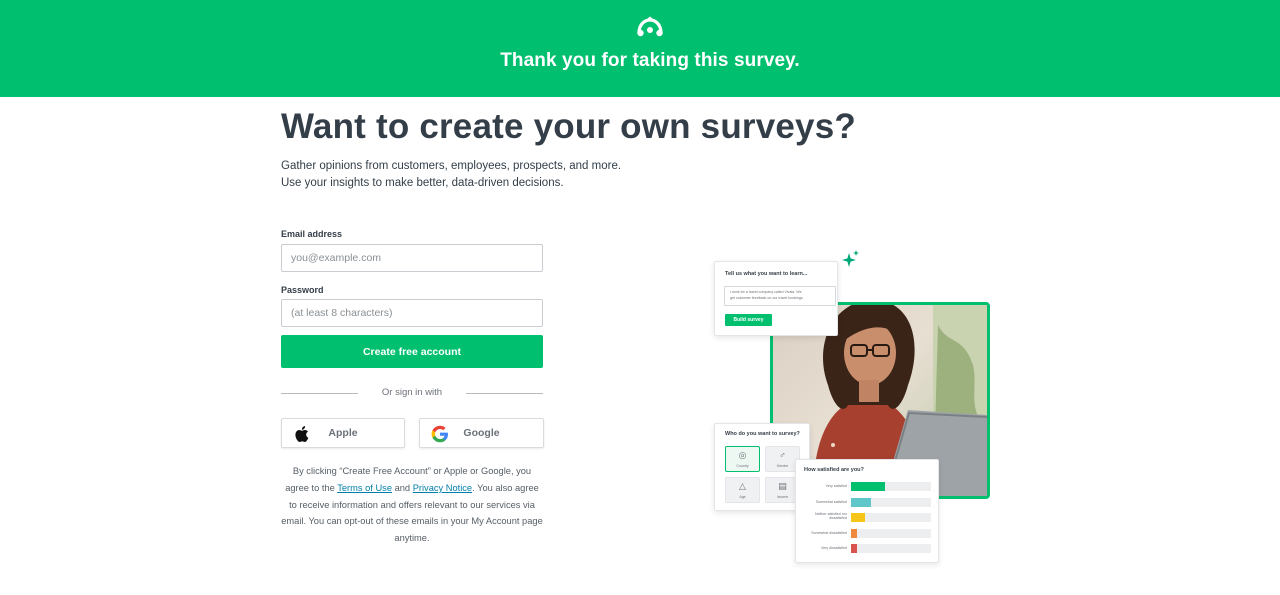 The height and width of the screenshot is (595, 1280). I want to click on email-label: Email address, so click(312, 234).